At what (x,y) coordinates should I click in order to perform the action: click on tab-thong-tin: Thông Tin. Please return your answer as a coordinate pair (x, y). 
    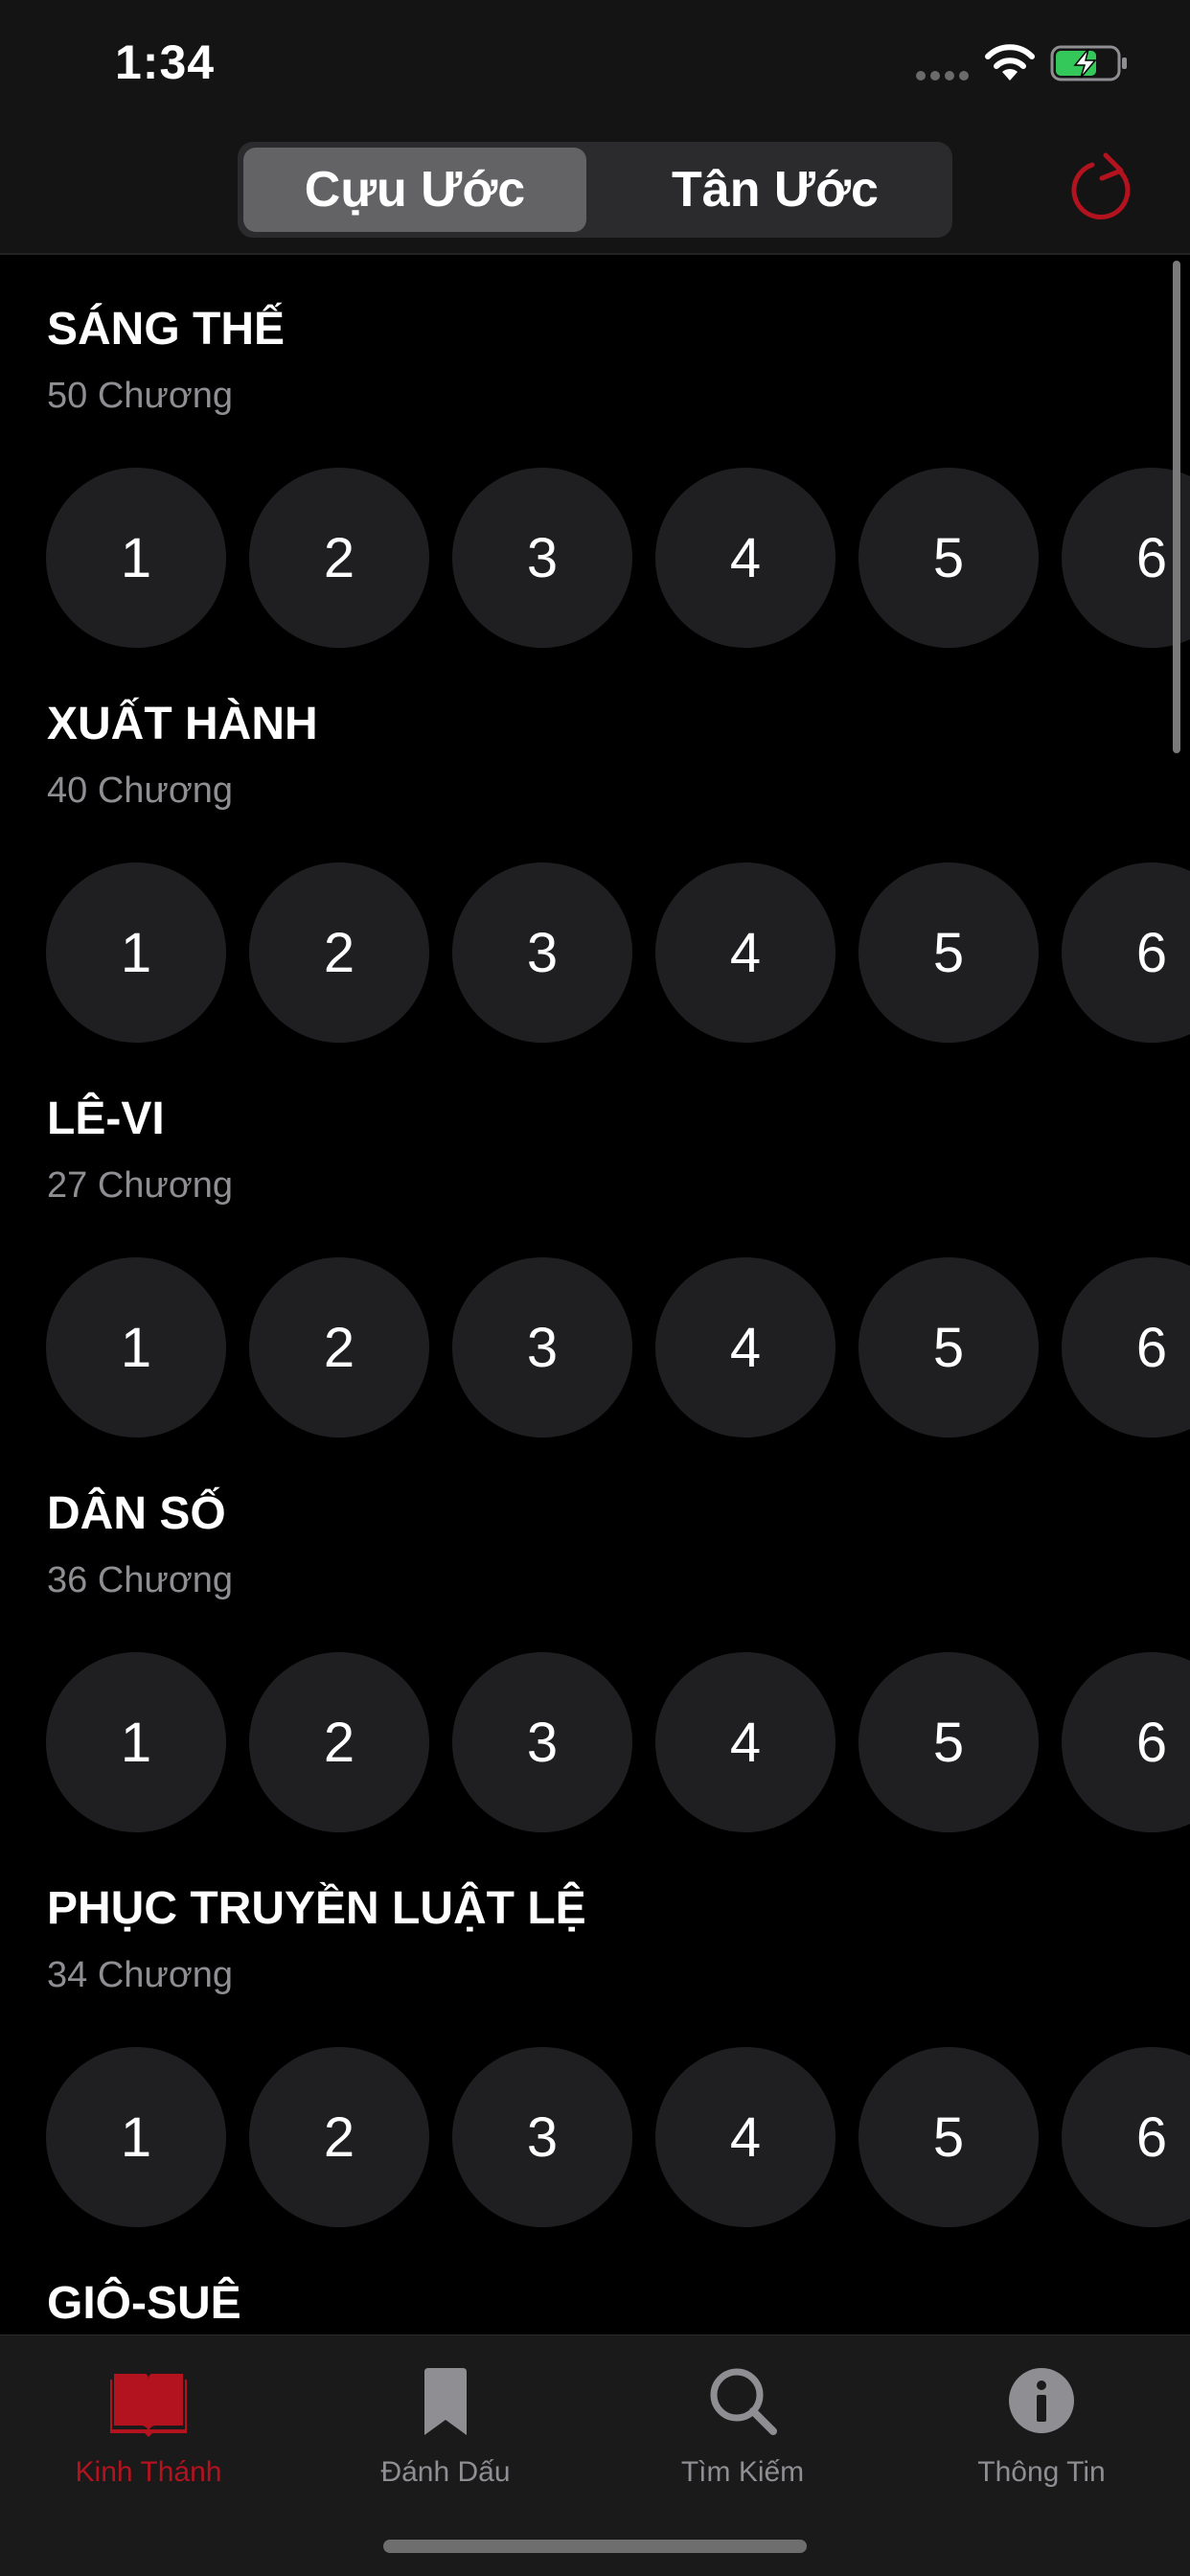
    Looking at the image, I should click on (1041, 2434).